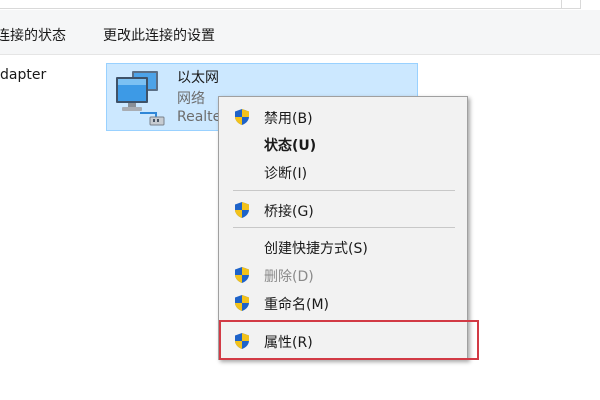 This screenshot has height=400, width=600. What do you see at coordinates (571, 4) in the screenshot?
I see `address-dropdown-button` at bounding box center [571, 4].